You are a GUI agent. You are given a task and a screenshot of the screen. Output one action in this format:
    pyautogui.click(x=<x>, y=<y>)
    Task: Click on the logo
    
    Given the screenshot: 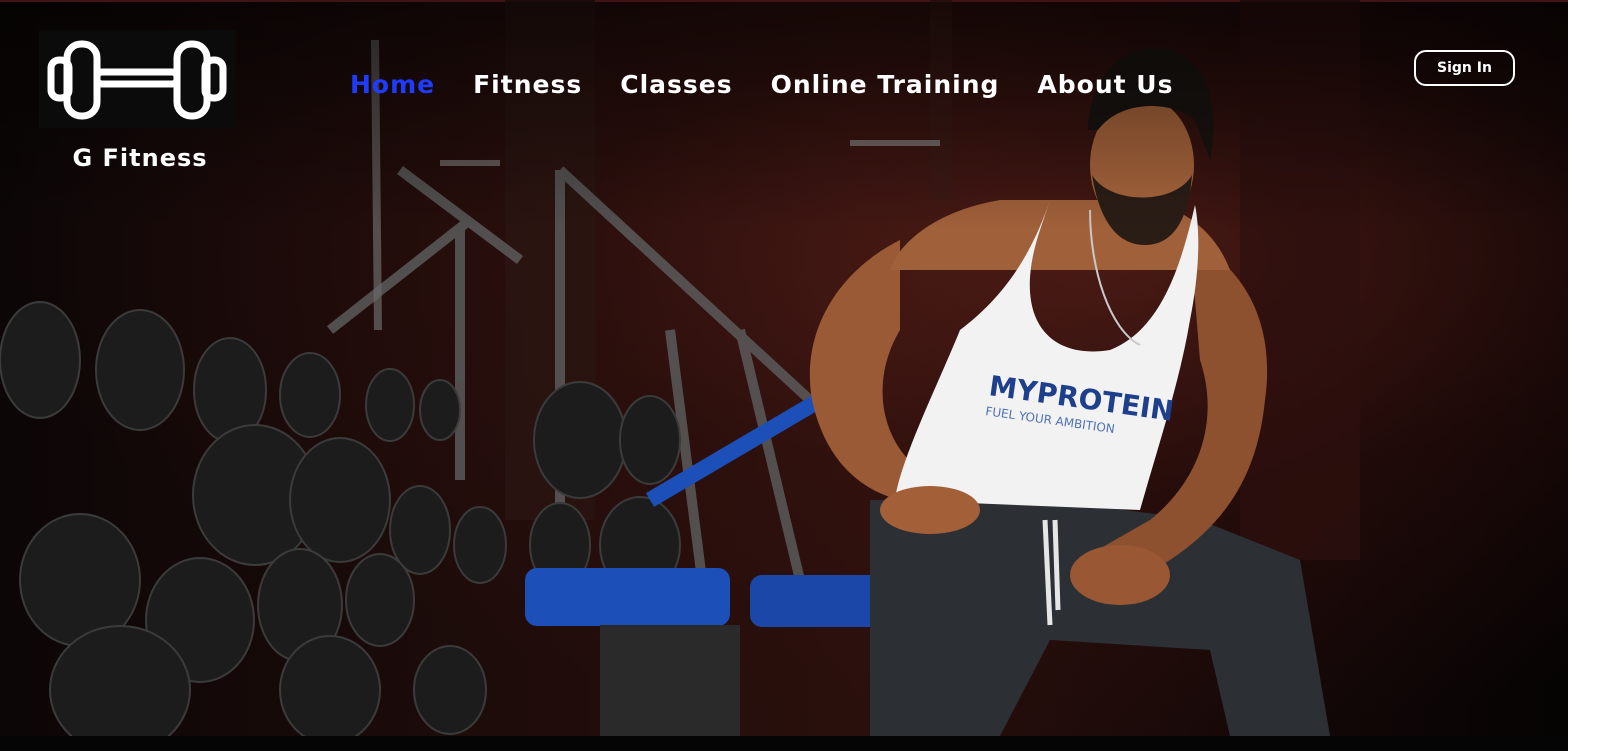 What is the action you would take?
    pyautogui.click(x=137, y=79)
    